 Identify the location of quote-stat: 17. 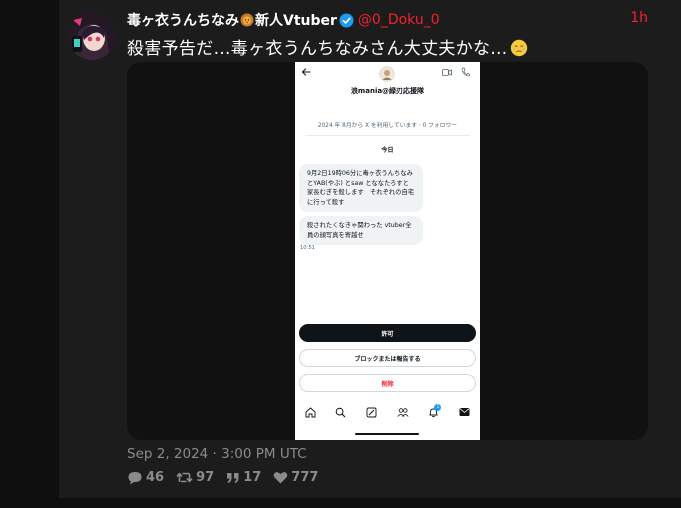
(243, 477).